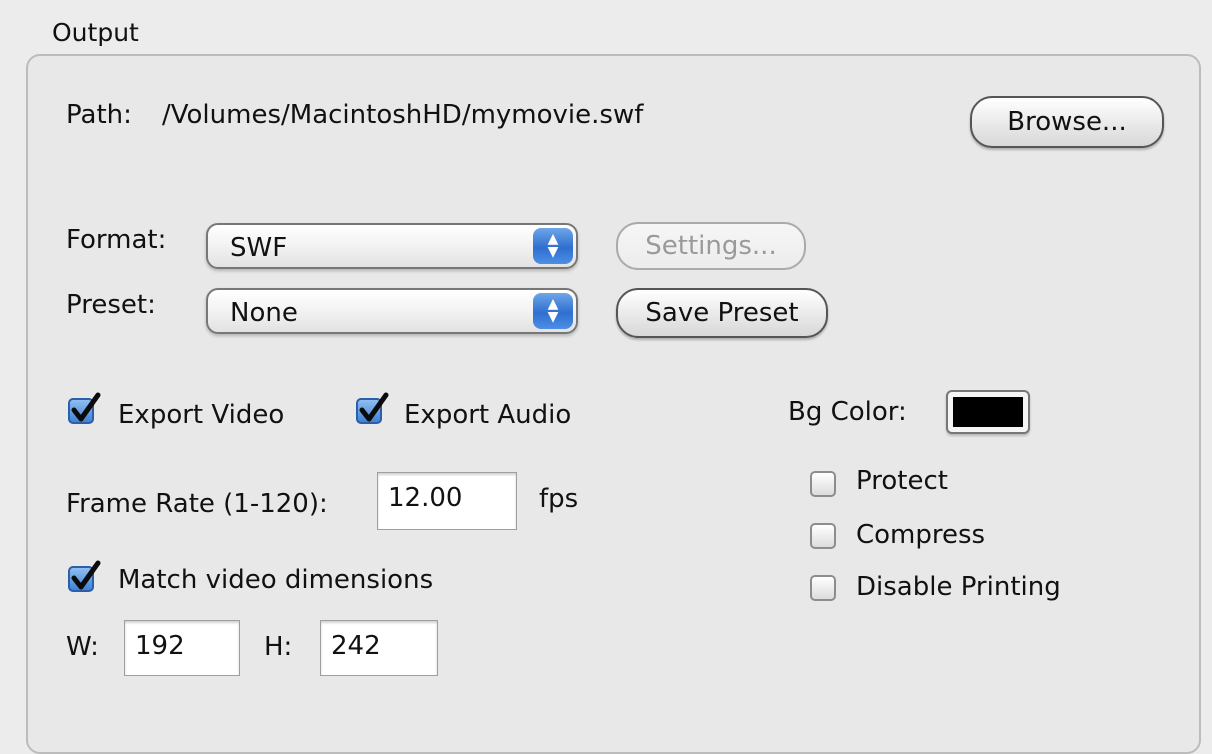 This screenshot has height=754, width=1212. I want to click on match-dimensions-checkbox, so click(84, 576).